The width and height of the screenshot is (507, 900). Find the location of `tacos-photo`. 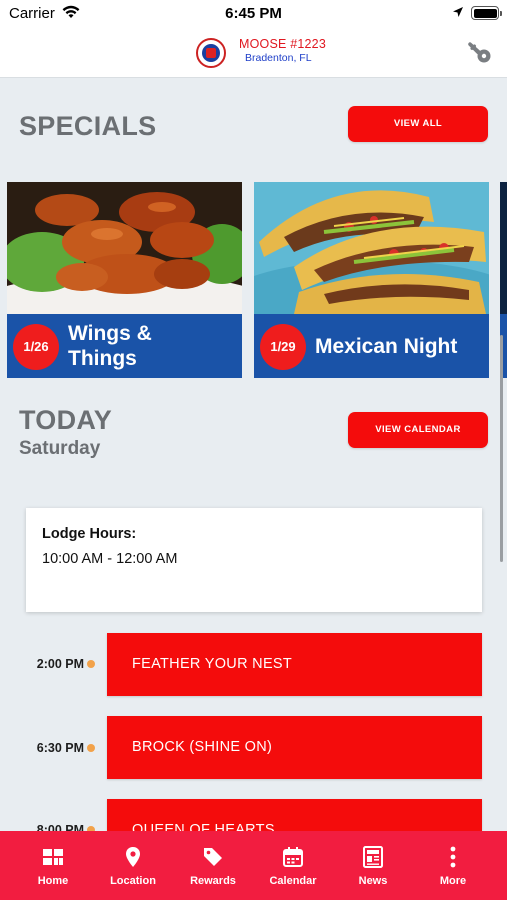

tacos-photo is located at coordinates (371, 248).